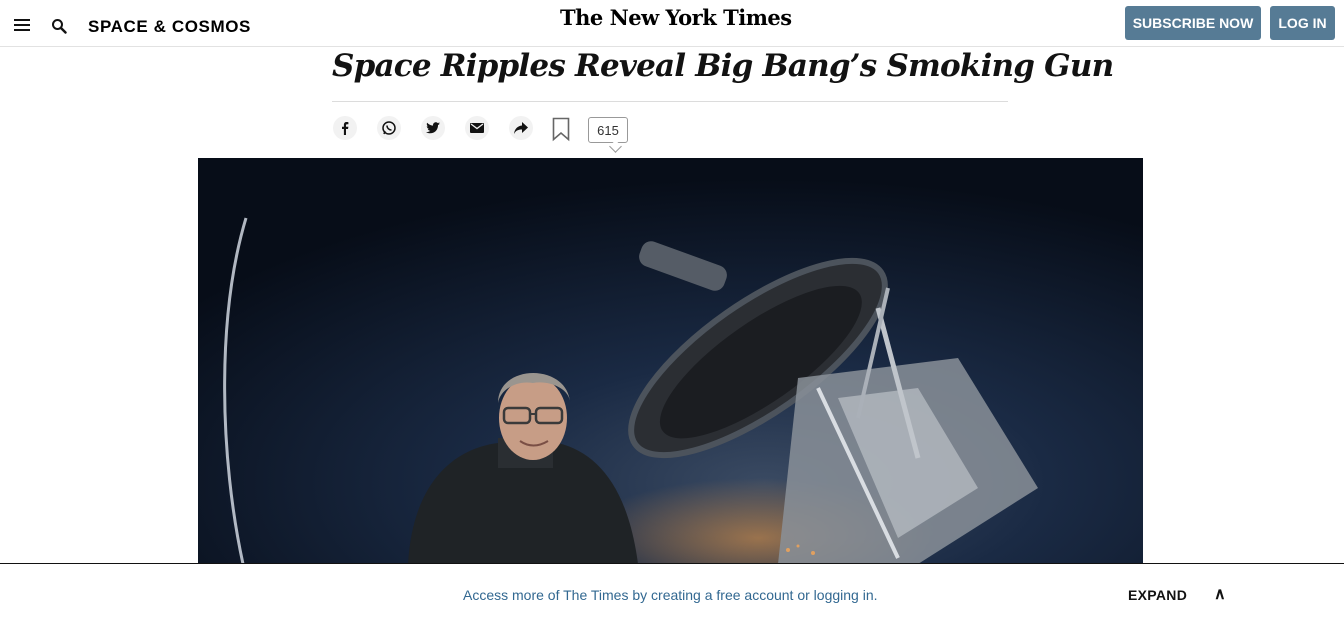 This screenshot has height=625, width=1344. I want to click on nyt-logo: The New York Times, so click(676, 17).